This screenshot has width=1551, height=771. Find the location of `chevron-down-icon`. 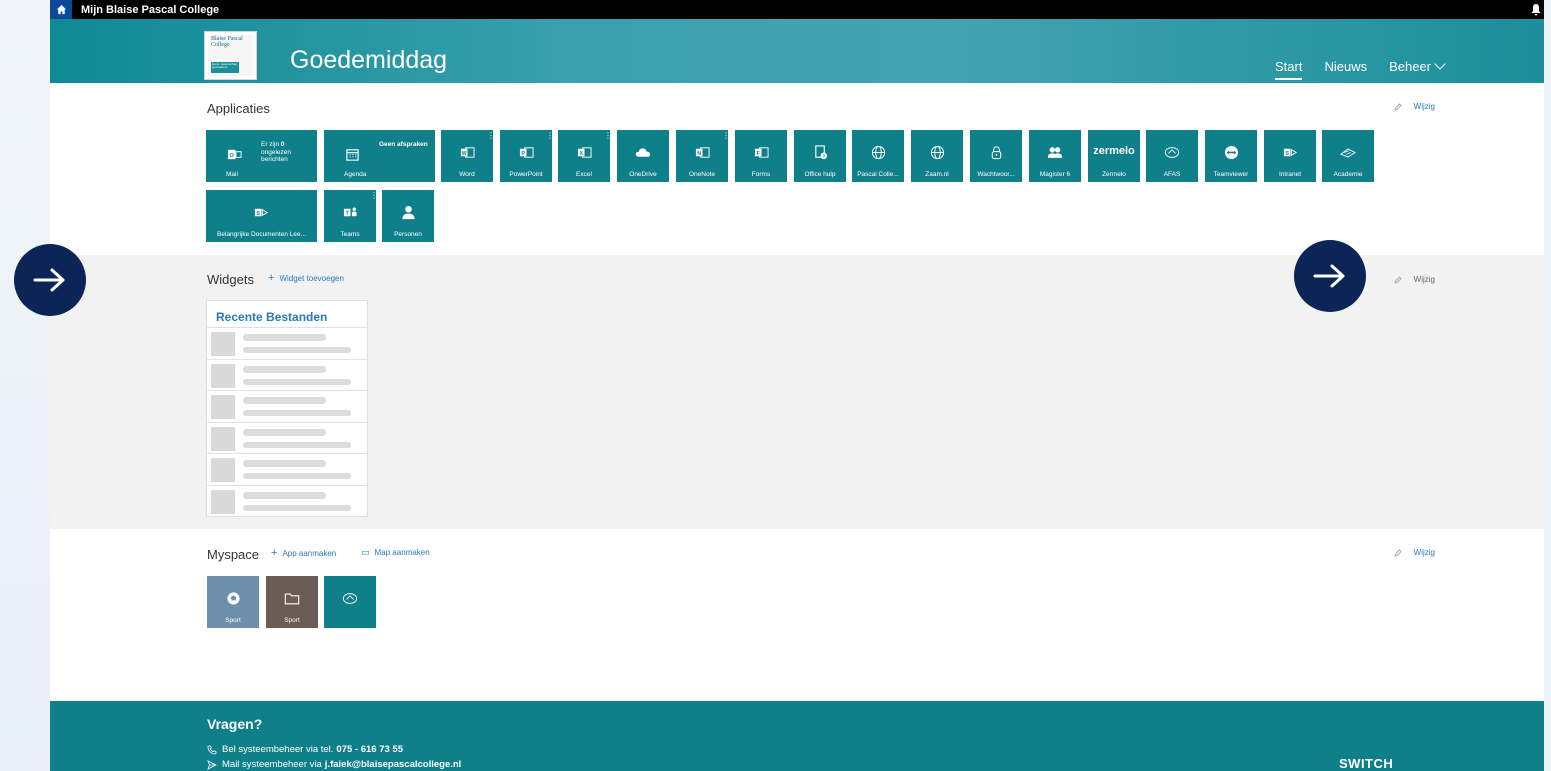

chevron-down-icon is located at coordinates (1440, 64).